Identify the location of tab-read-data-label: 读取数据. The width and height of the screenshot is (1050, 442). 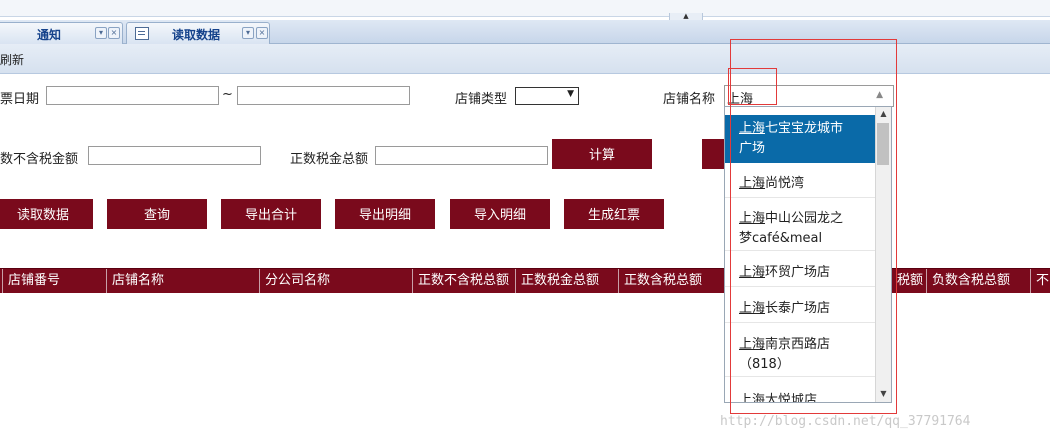
(196, 35).